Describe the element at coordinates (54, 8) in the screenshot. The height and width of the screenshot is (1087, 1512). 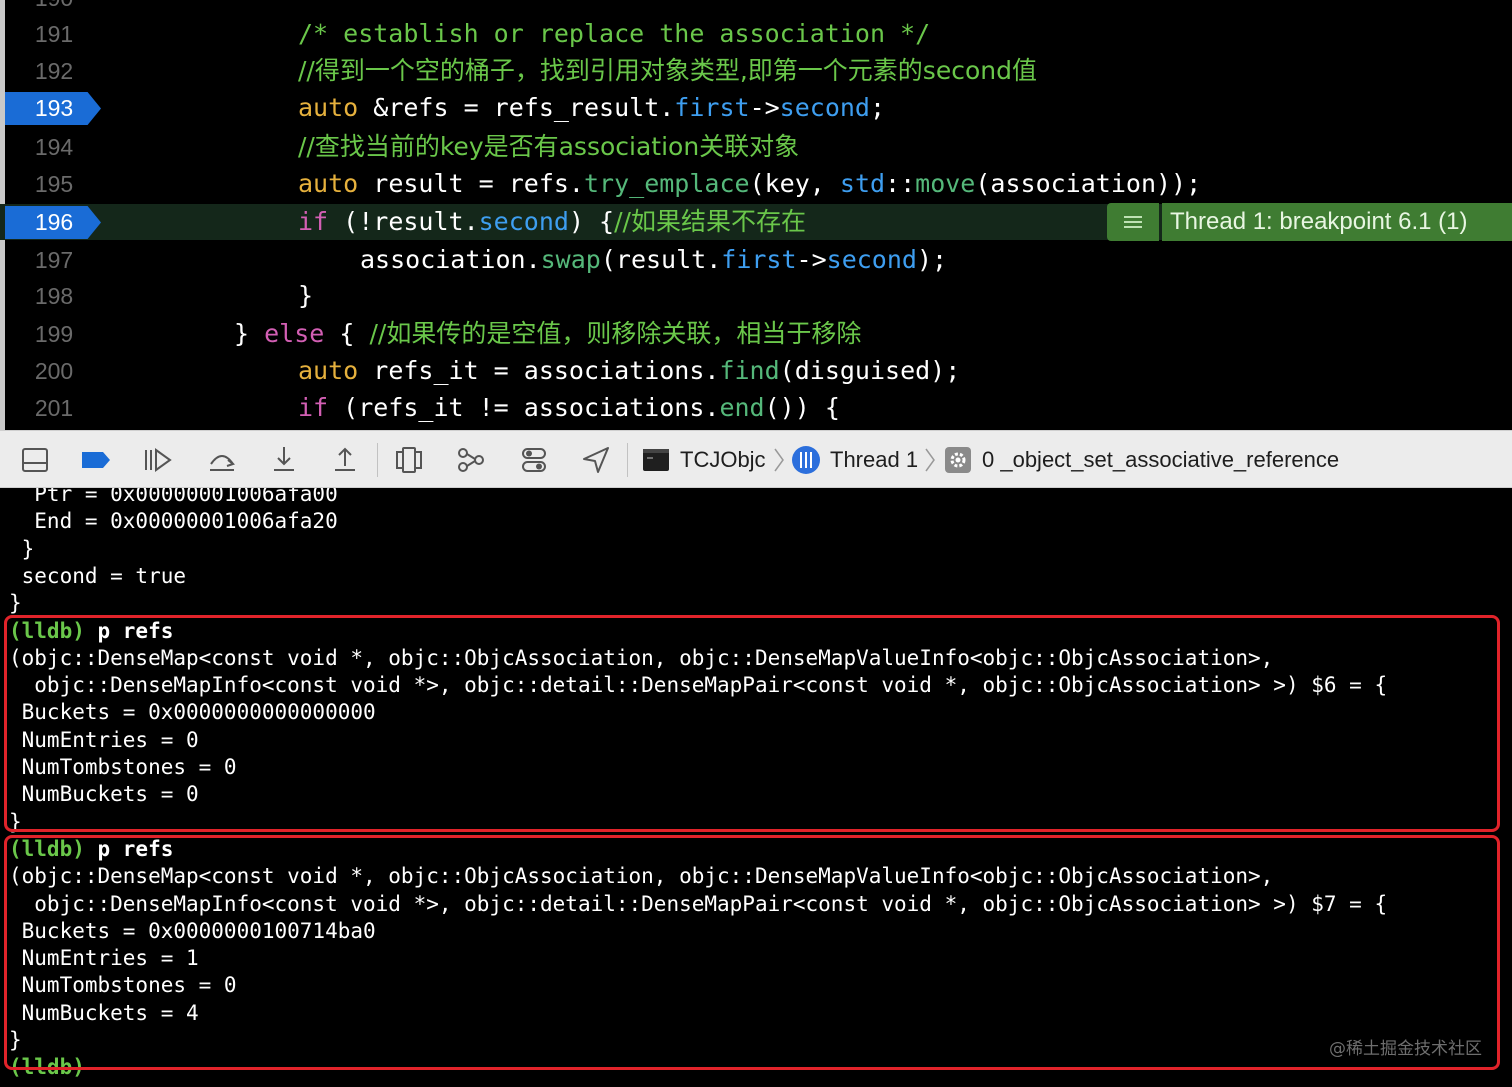
I see `line-number: 190` at that location.